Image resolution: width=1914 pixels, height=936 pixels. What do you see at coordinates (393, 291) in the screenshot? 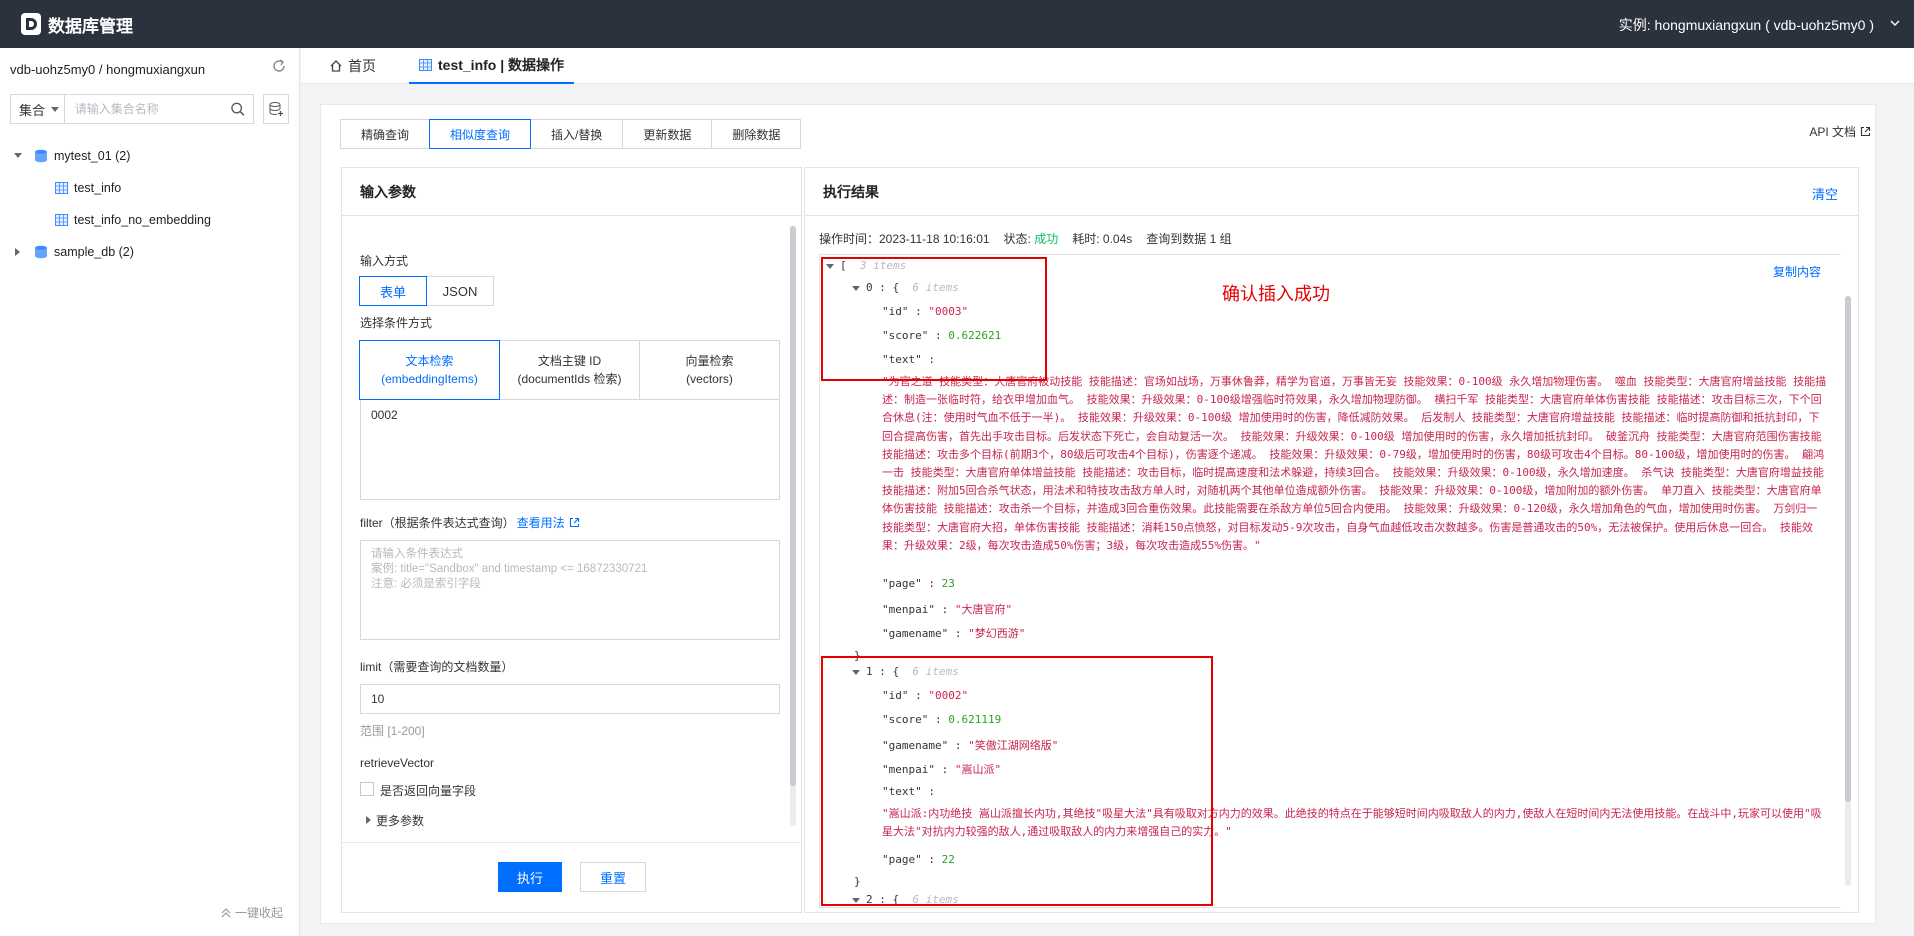
I see `mode-form-button: 表单` at bounding box center [393, 291].